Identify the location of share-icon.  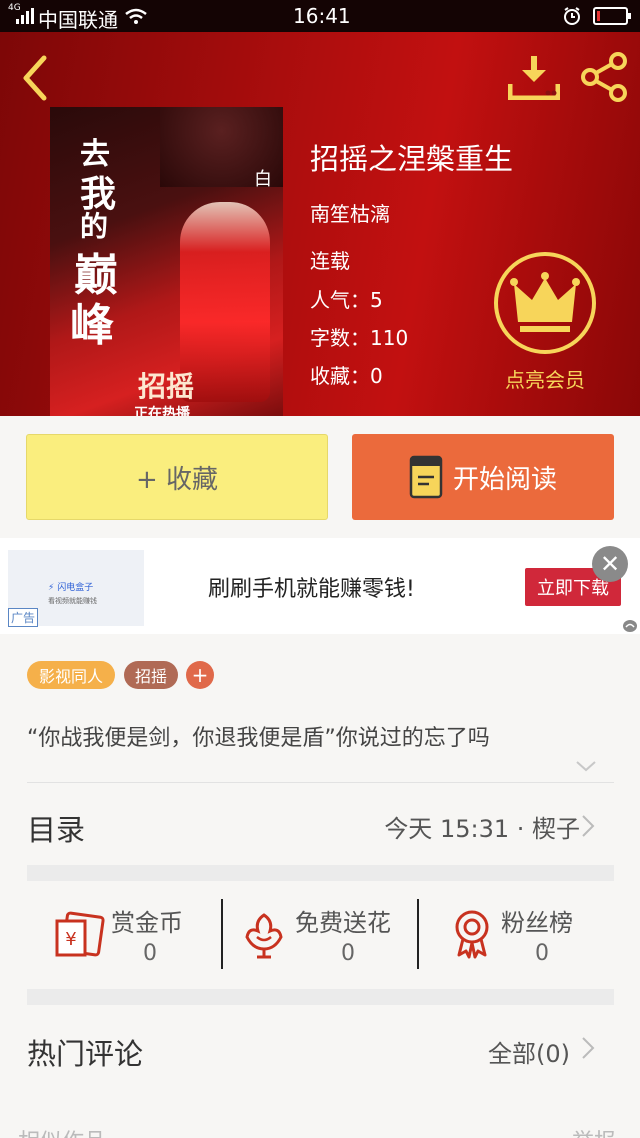
(605, 77).